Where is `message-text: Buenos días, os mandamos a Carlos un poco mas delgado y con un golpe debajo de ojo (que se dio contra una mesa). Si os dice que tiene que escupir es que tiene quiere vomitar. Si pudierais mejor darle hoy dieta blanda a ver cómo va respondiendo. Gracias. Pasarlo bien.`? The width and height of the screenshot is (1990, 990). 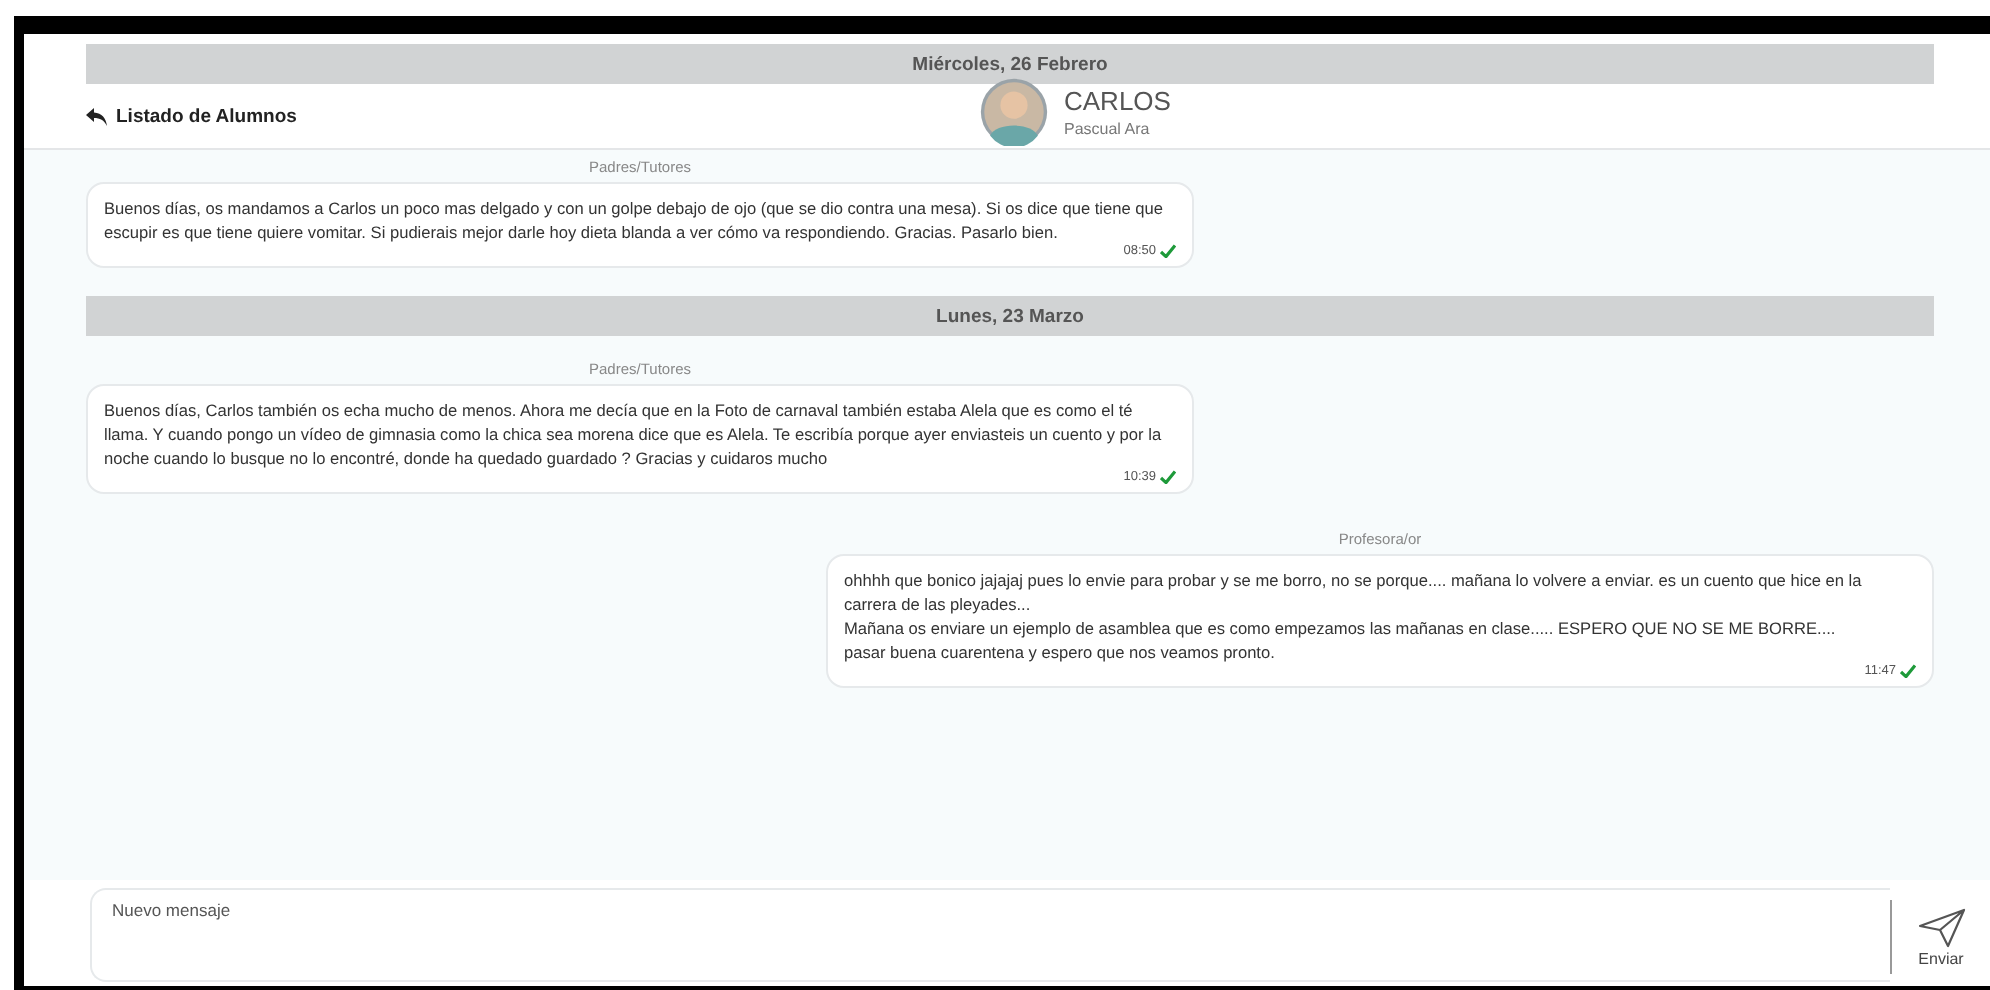 message-text: Buenos días, os mandamos a Carlos un poco mas delgado y con un golpe debajo de ojo (que se dio contra una mesa). Si os dice que tiene que escupir es que tiene quiere vomitar. Si pudierais mejor darle hoy dieta blanda a ver cómo va respondiendo. Gracias. Pasarlo bien. is located at coordinates (634, 220).